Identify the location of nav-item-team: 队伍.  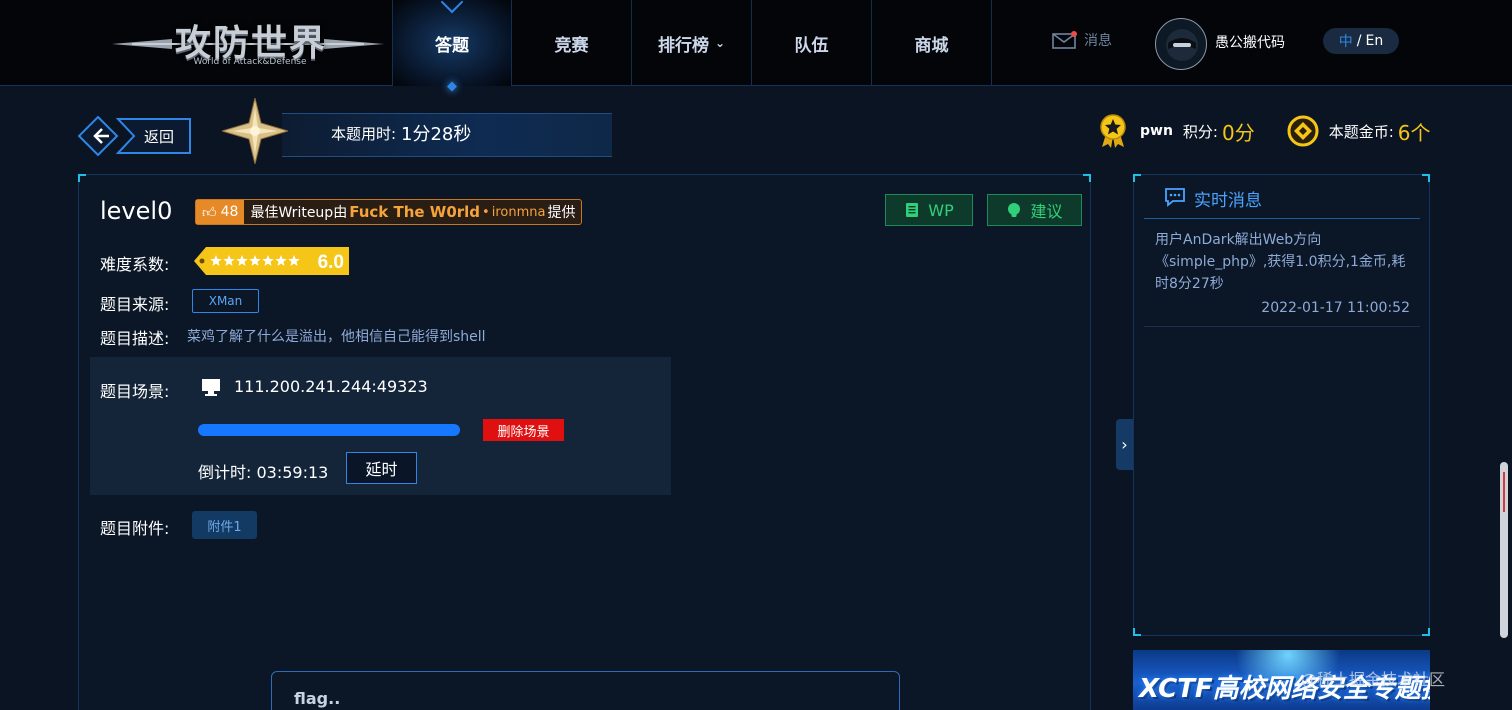
(812, 43).